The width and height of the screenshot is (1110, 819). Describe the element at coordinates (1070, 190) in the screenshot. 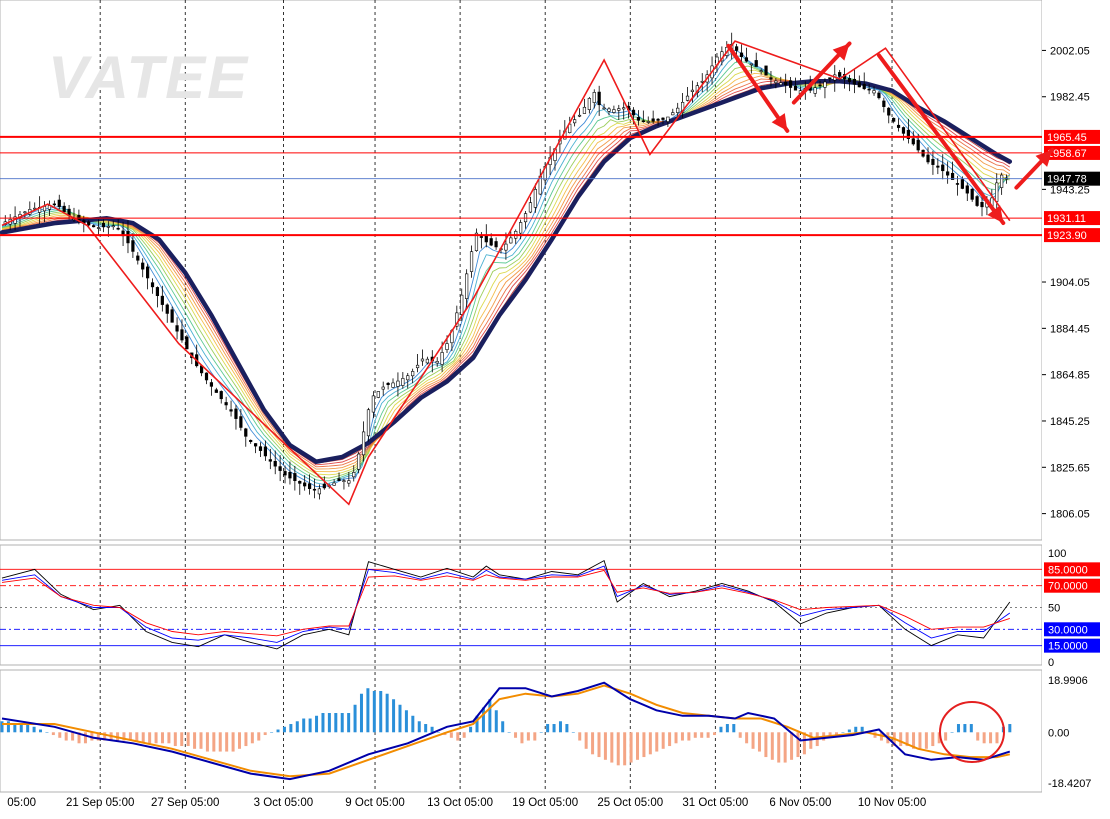

I see `price-tick-label: 1943.25` at that location.